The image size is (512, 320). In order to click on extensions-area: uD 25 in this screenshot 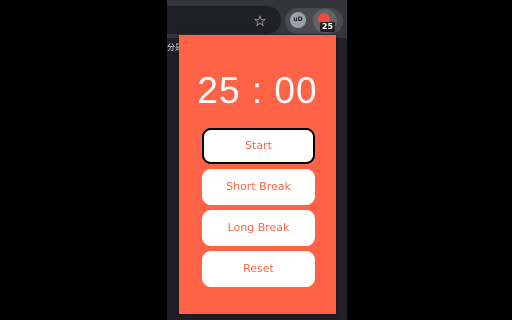, I will do `click(314, 21)`.